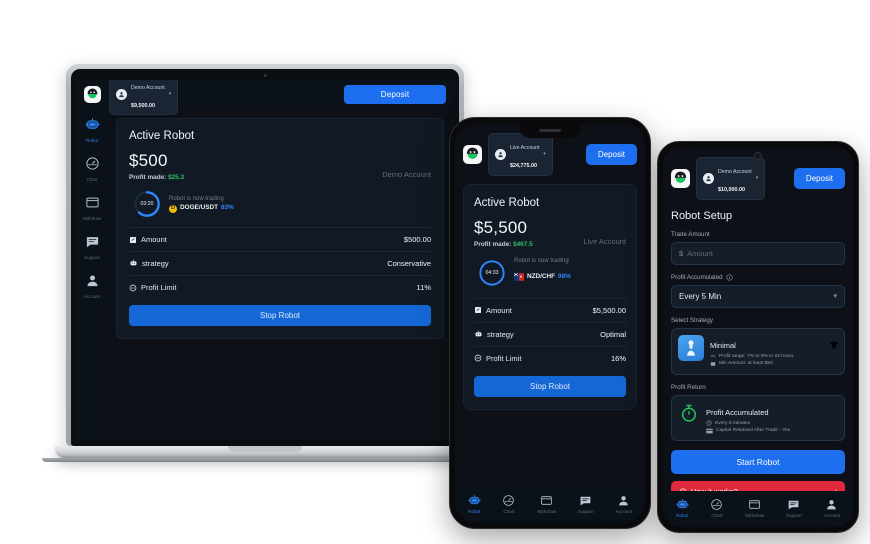 The height and width of the screenshot is (544, 870). Describe the element at coordinates (500, 334) in the screenshot. I see `row-key-label: strategy` at that location.